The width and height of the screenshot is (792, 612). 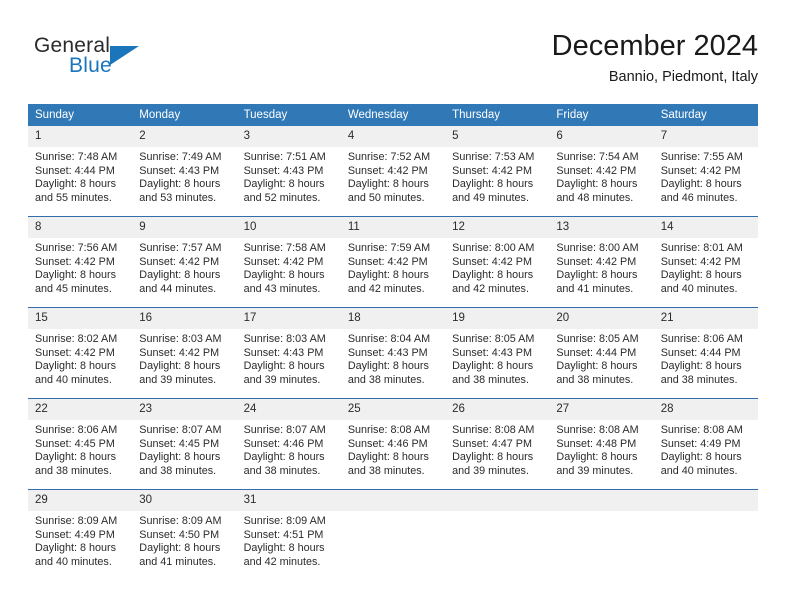 What do you see at coordinates (80, 500) in the screenshot?
I see `day-number: 29` at bounding box center [80, 500].